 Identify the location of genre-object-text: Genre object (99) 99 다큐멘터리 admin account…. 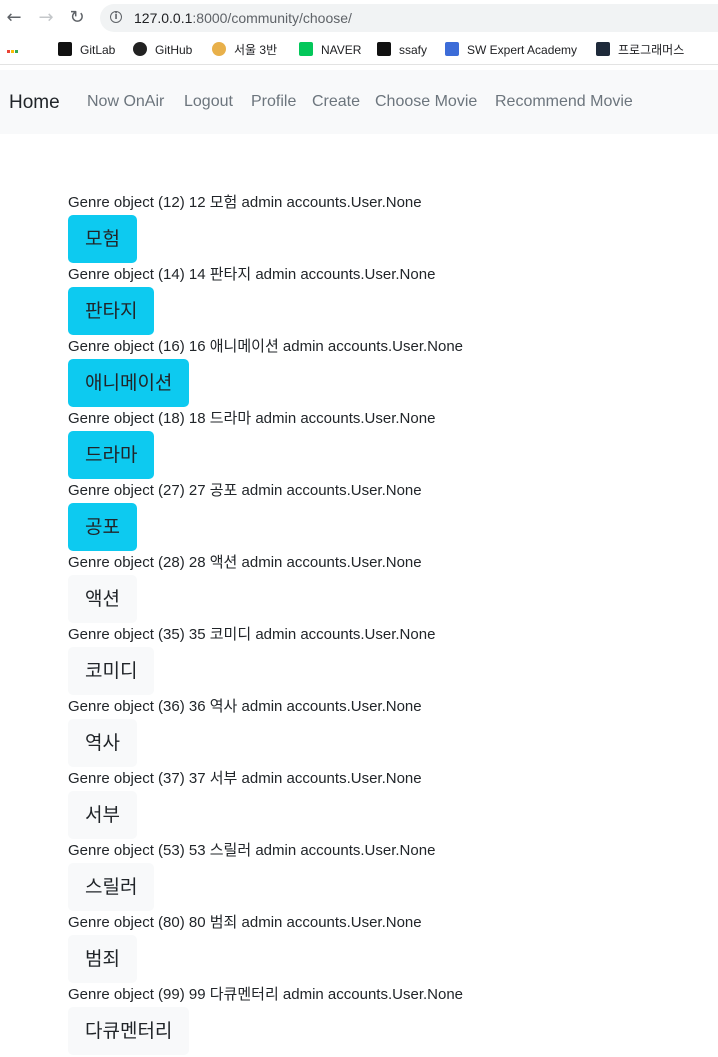
(266, 994).